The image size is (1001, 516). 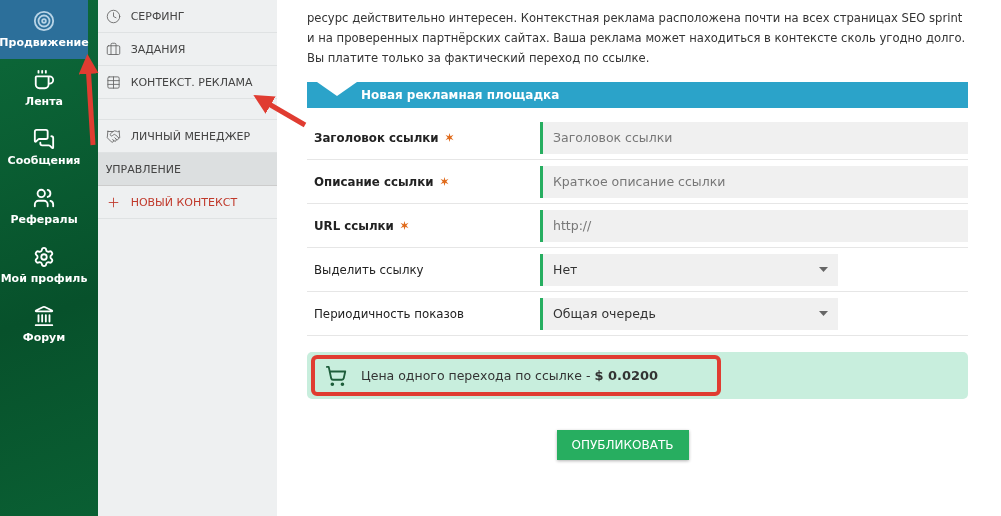 What do you see at coordinates (754, 225) in the screenshot?
I see `text-field: http://` at bounding box center [754, 225].